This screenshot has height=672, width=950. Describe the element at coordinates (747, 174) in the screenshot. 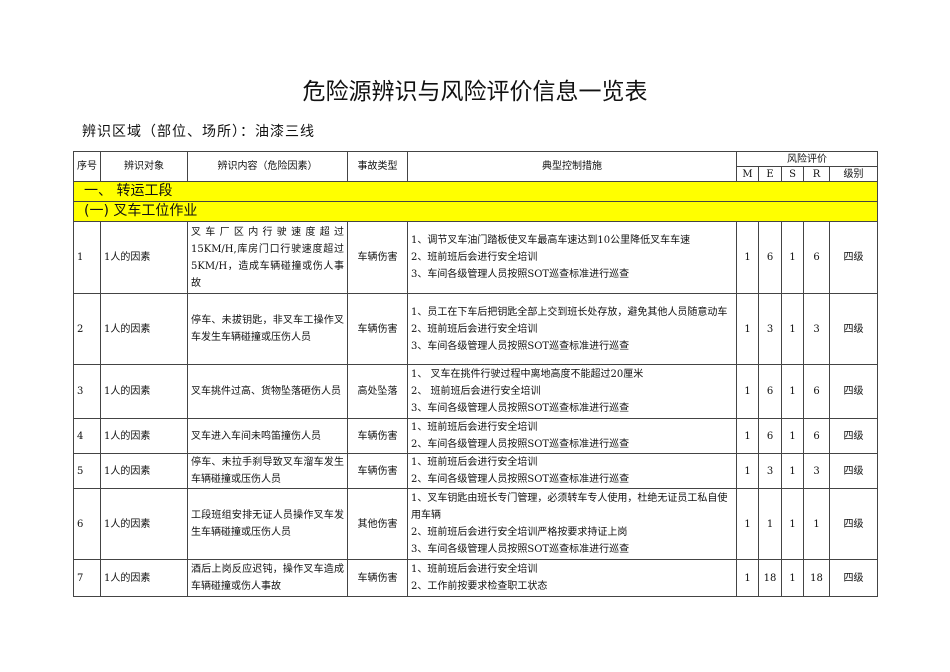

I see `header-m: M` at that location.